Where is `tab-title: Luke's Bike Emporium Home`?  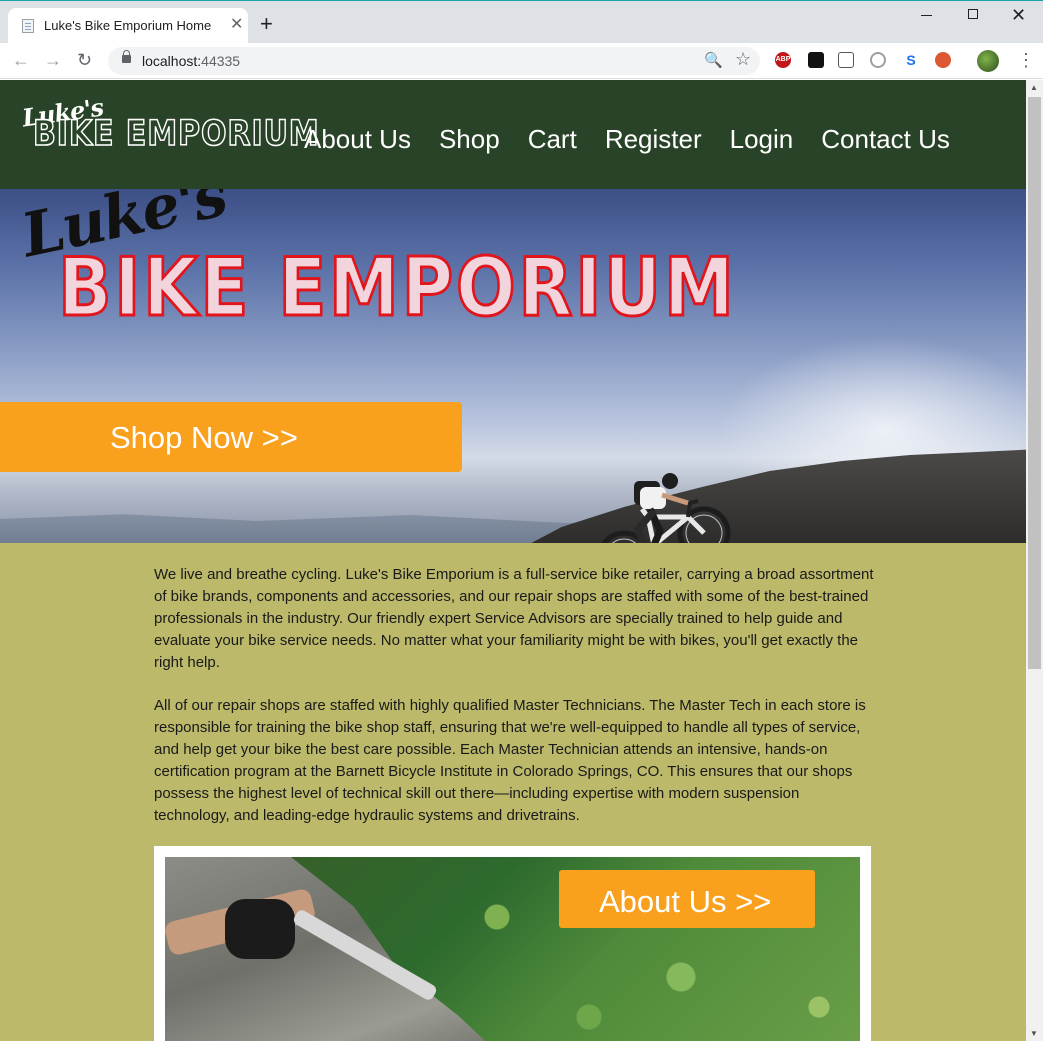 tab-title: Luke's Bike Emporium Home is located at coordinates (128, 25).